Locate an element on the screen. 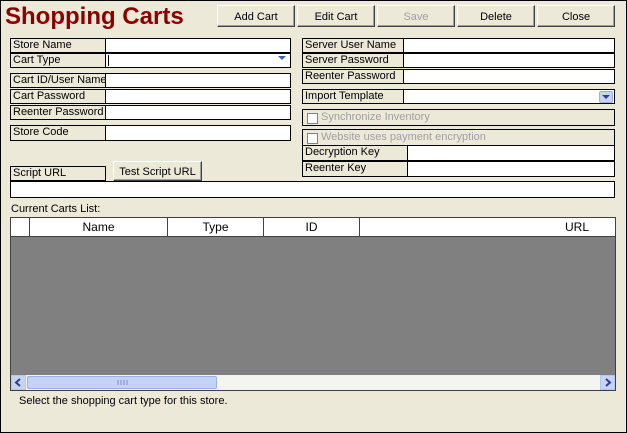 The height and width of the screenshot is (433, 627). store-code-field is located at coordinates (198, 133).